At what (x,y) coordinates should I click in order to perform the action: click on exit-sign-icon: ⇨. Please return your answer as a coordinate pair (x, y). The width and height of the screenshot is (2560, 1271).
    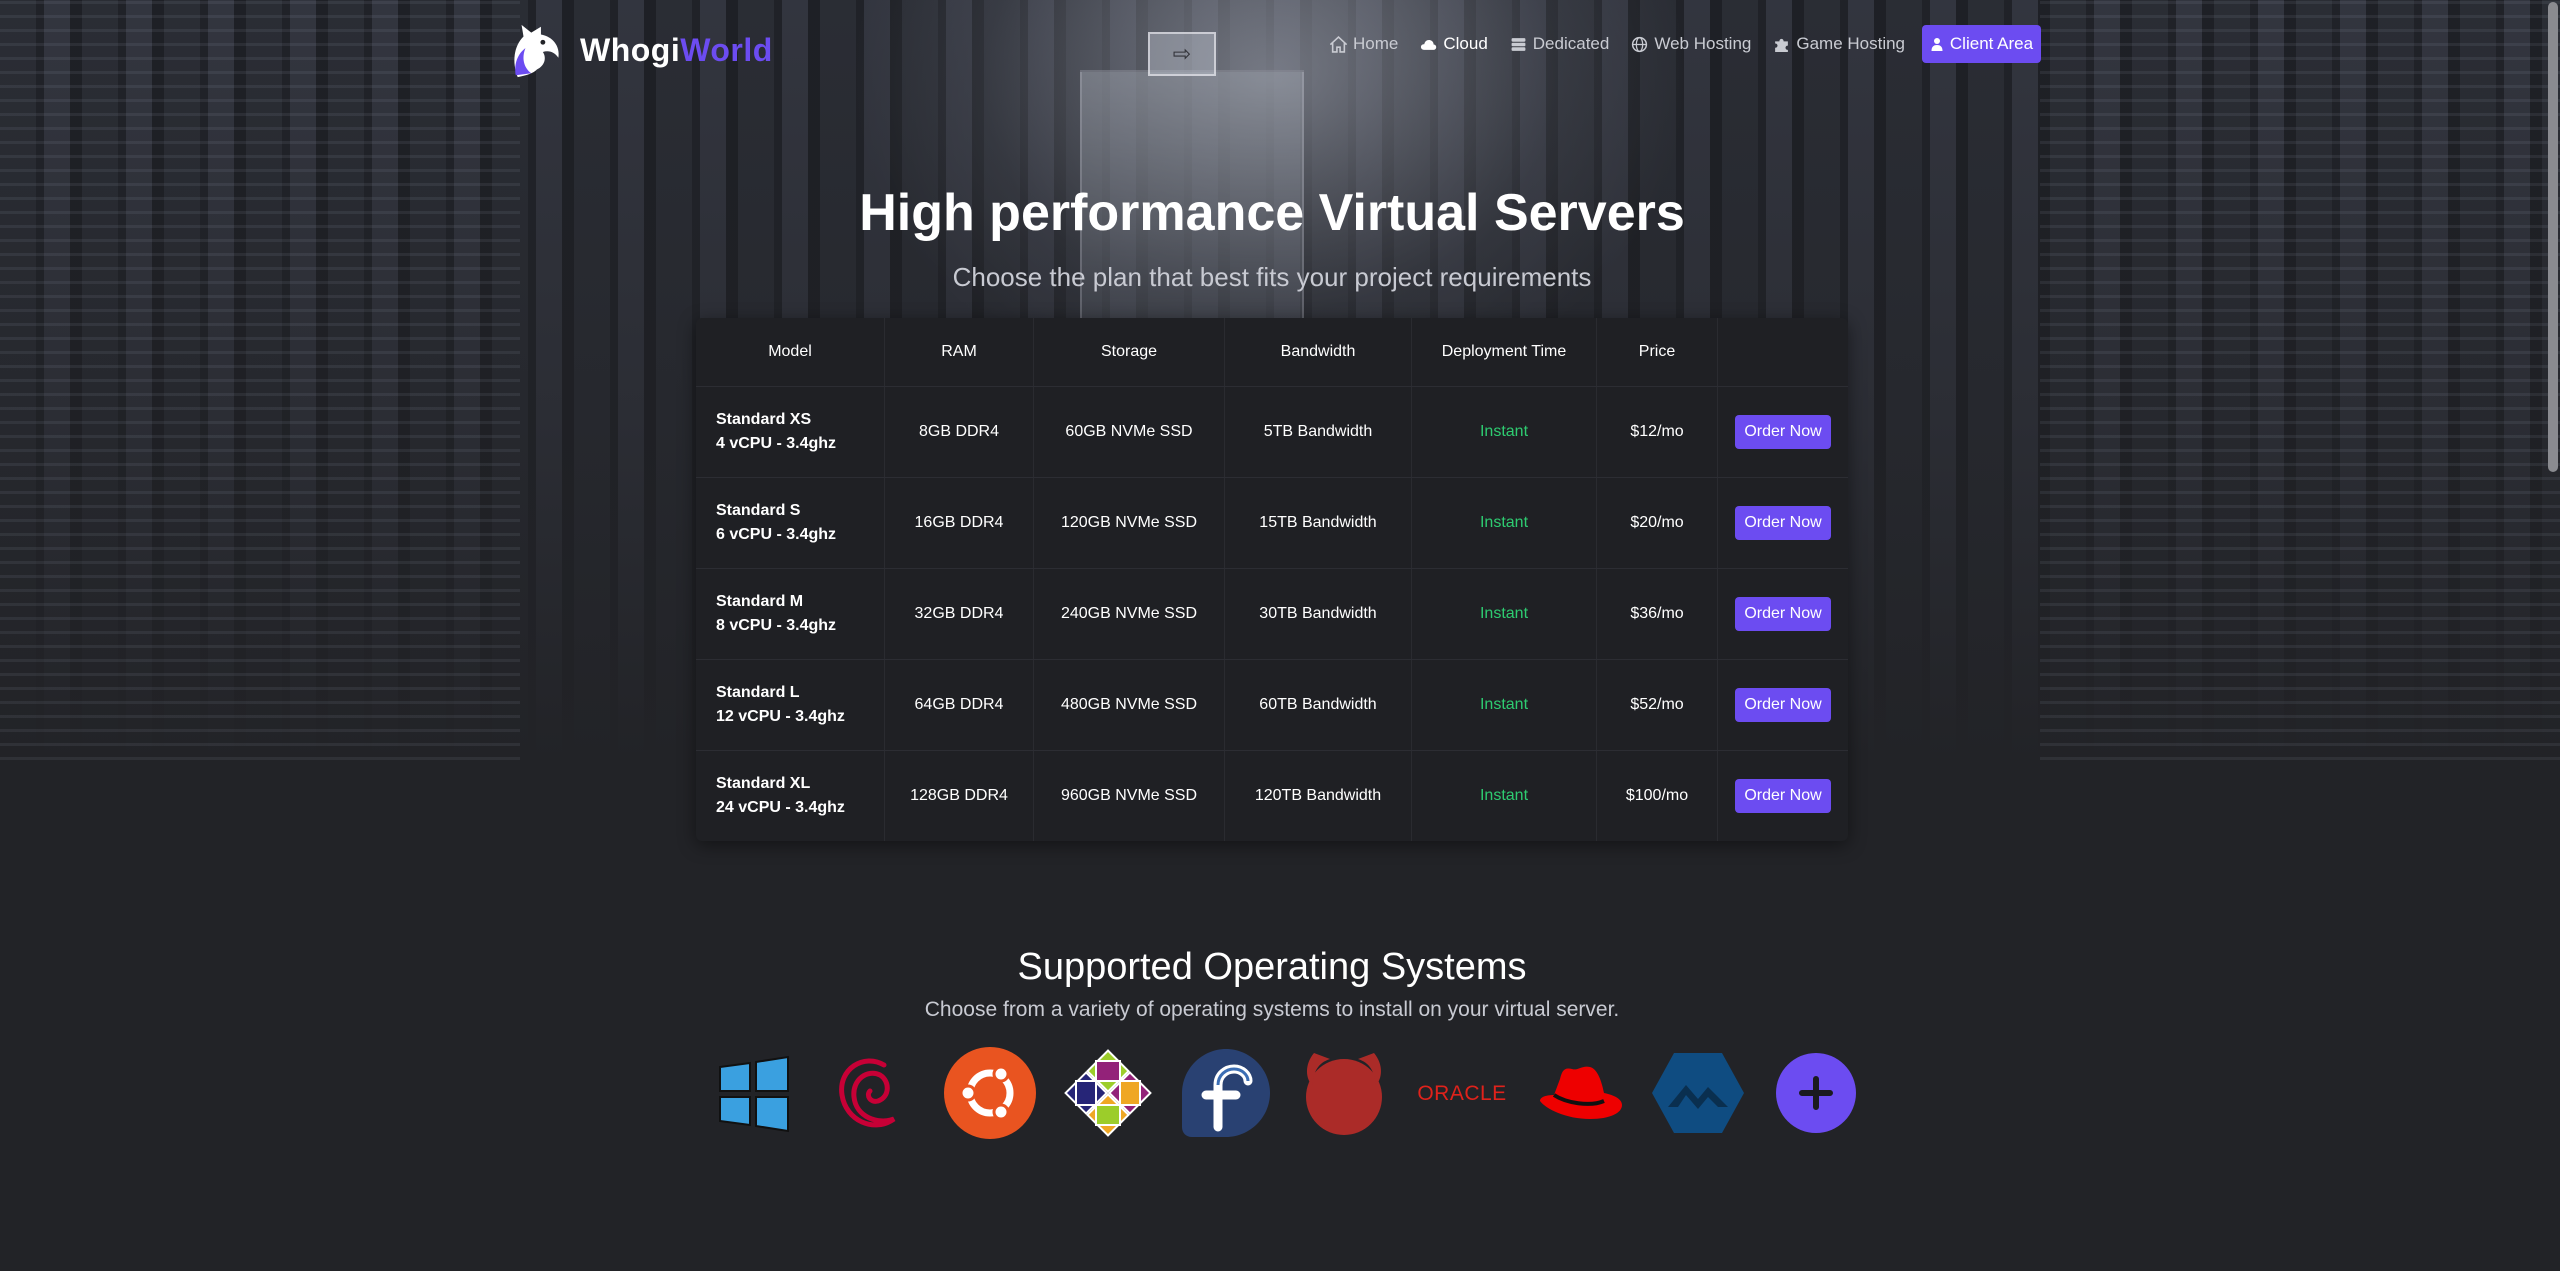
    Looking at the image, I should click on (1182, 54).